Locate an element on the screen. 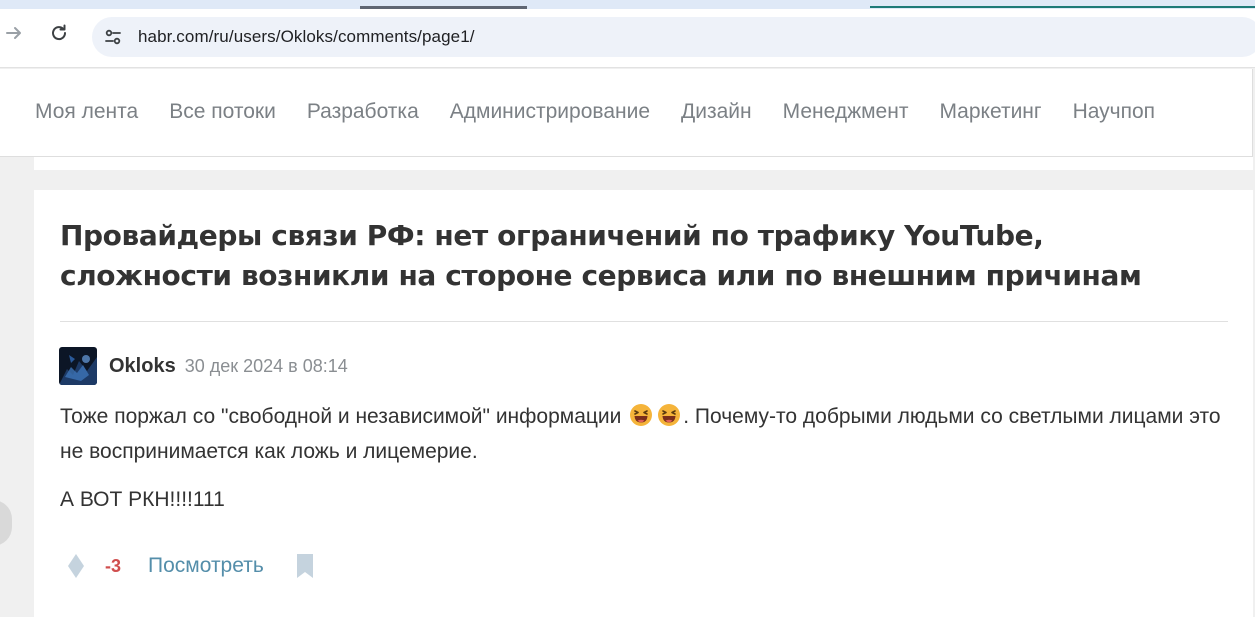 This screenshot has width=1255, height=617. tune-icon is located at coordinates (113, 37).